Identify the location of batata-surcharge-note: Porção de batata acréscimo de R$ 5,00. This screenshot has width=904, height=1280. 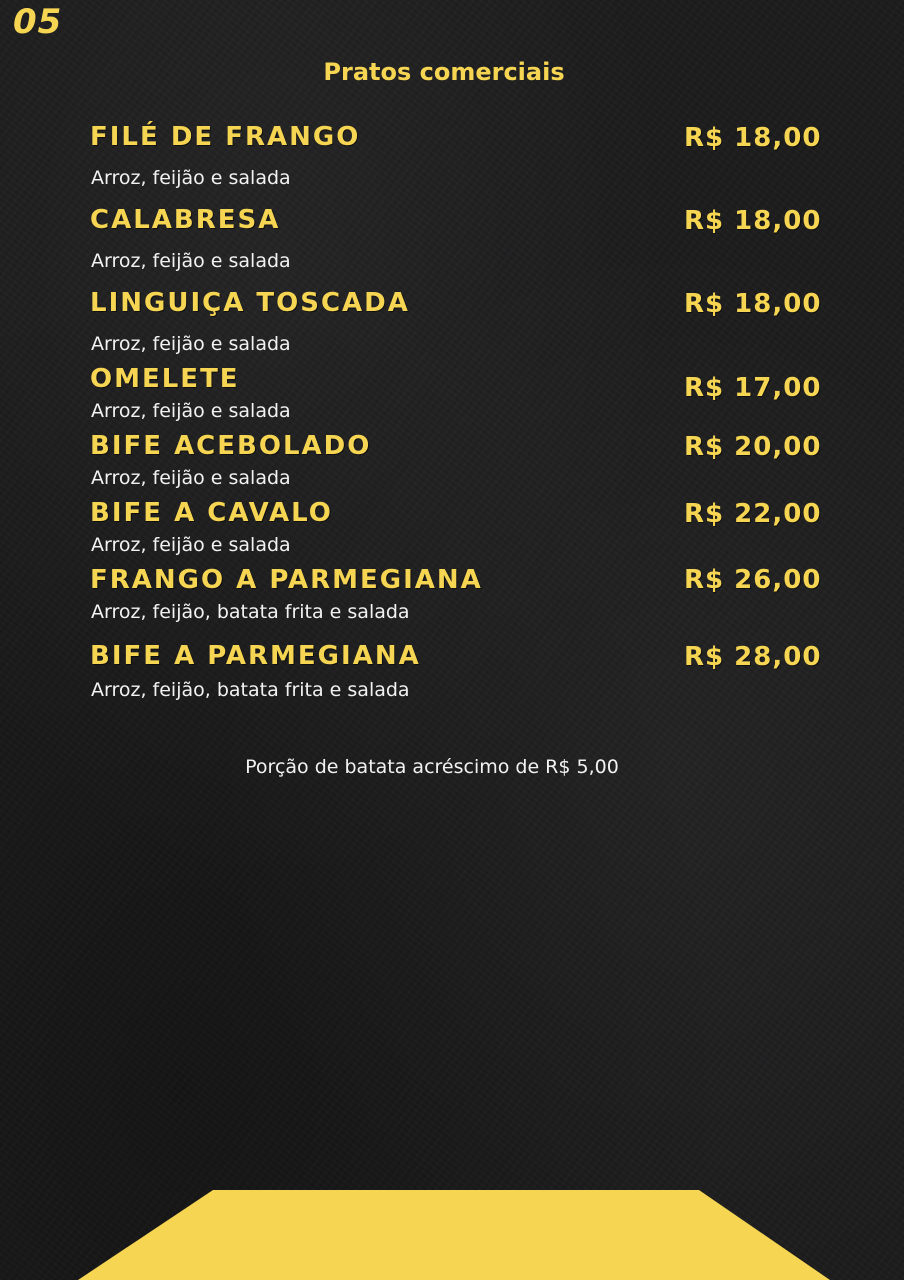
(432, 767).